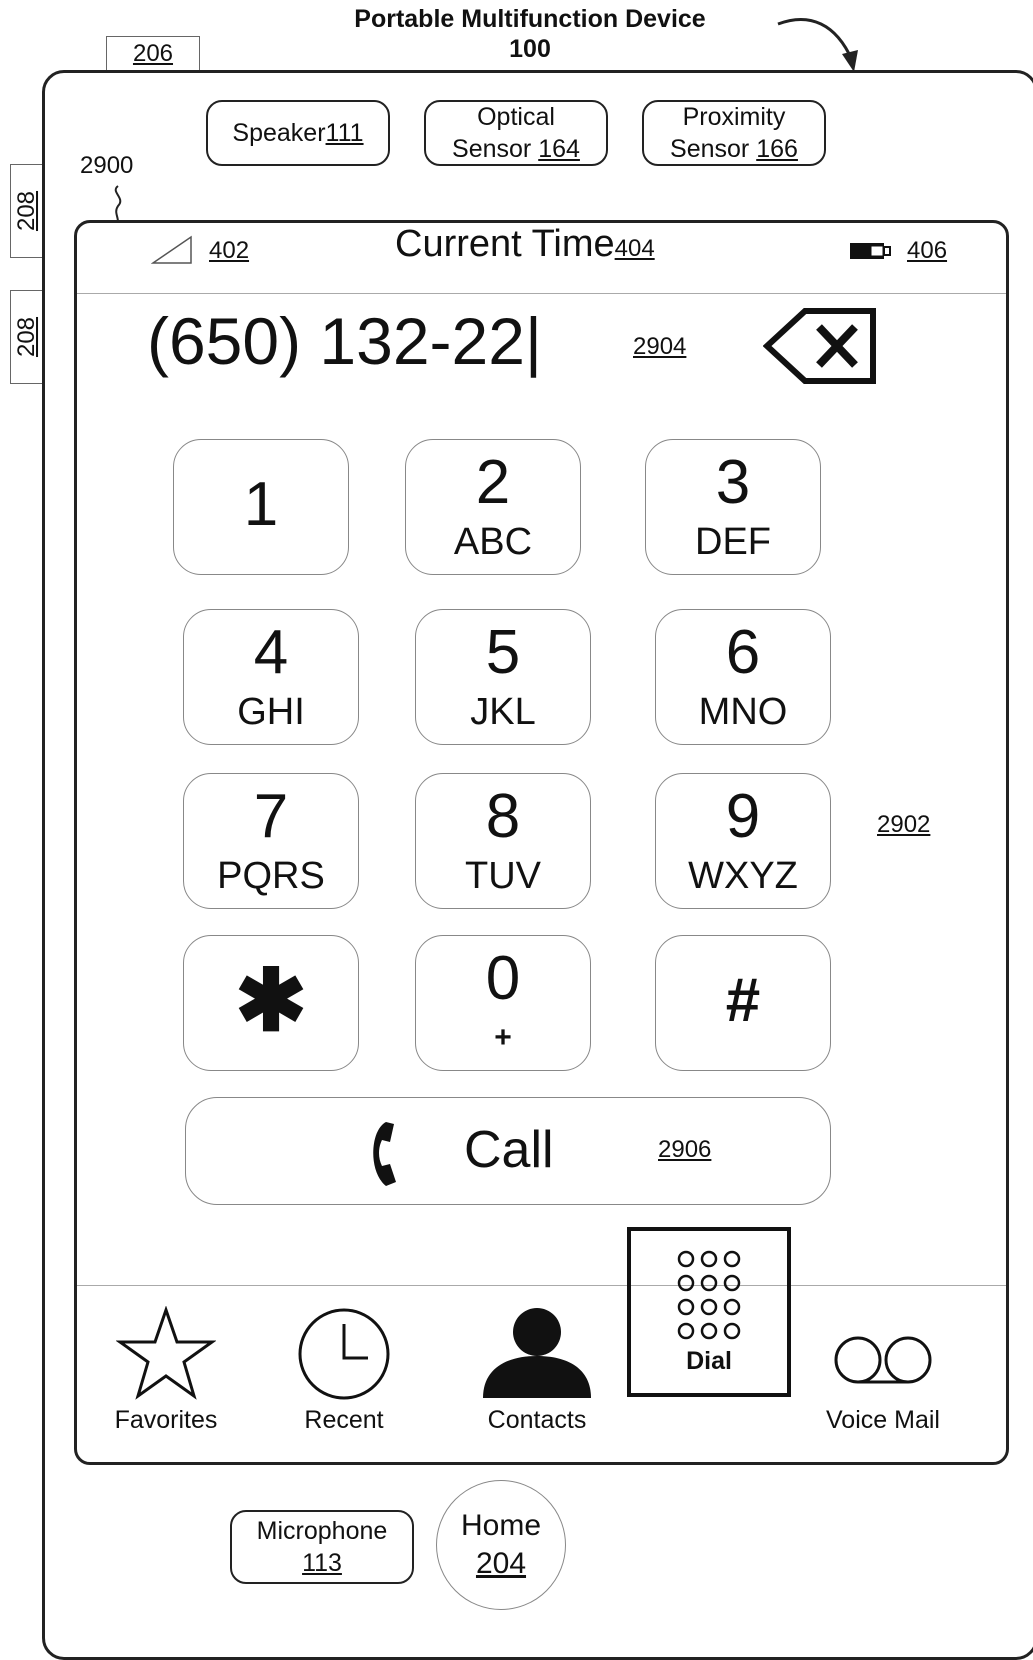  I want to click on key-4: 4 GHI, so click(271, 677).